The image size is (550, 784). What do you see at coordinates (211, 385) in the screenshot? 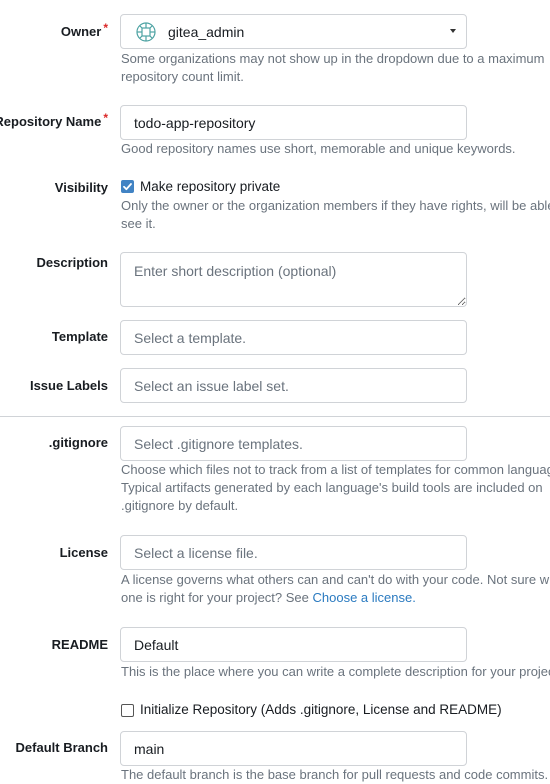
I see `issue-labels-placeholder: Select an issue label set.` at bounding box center [211, 385].